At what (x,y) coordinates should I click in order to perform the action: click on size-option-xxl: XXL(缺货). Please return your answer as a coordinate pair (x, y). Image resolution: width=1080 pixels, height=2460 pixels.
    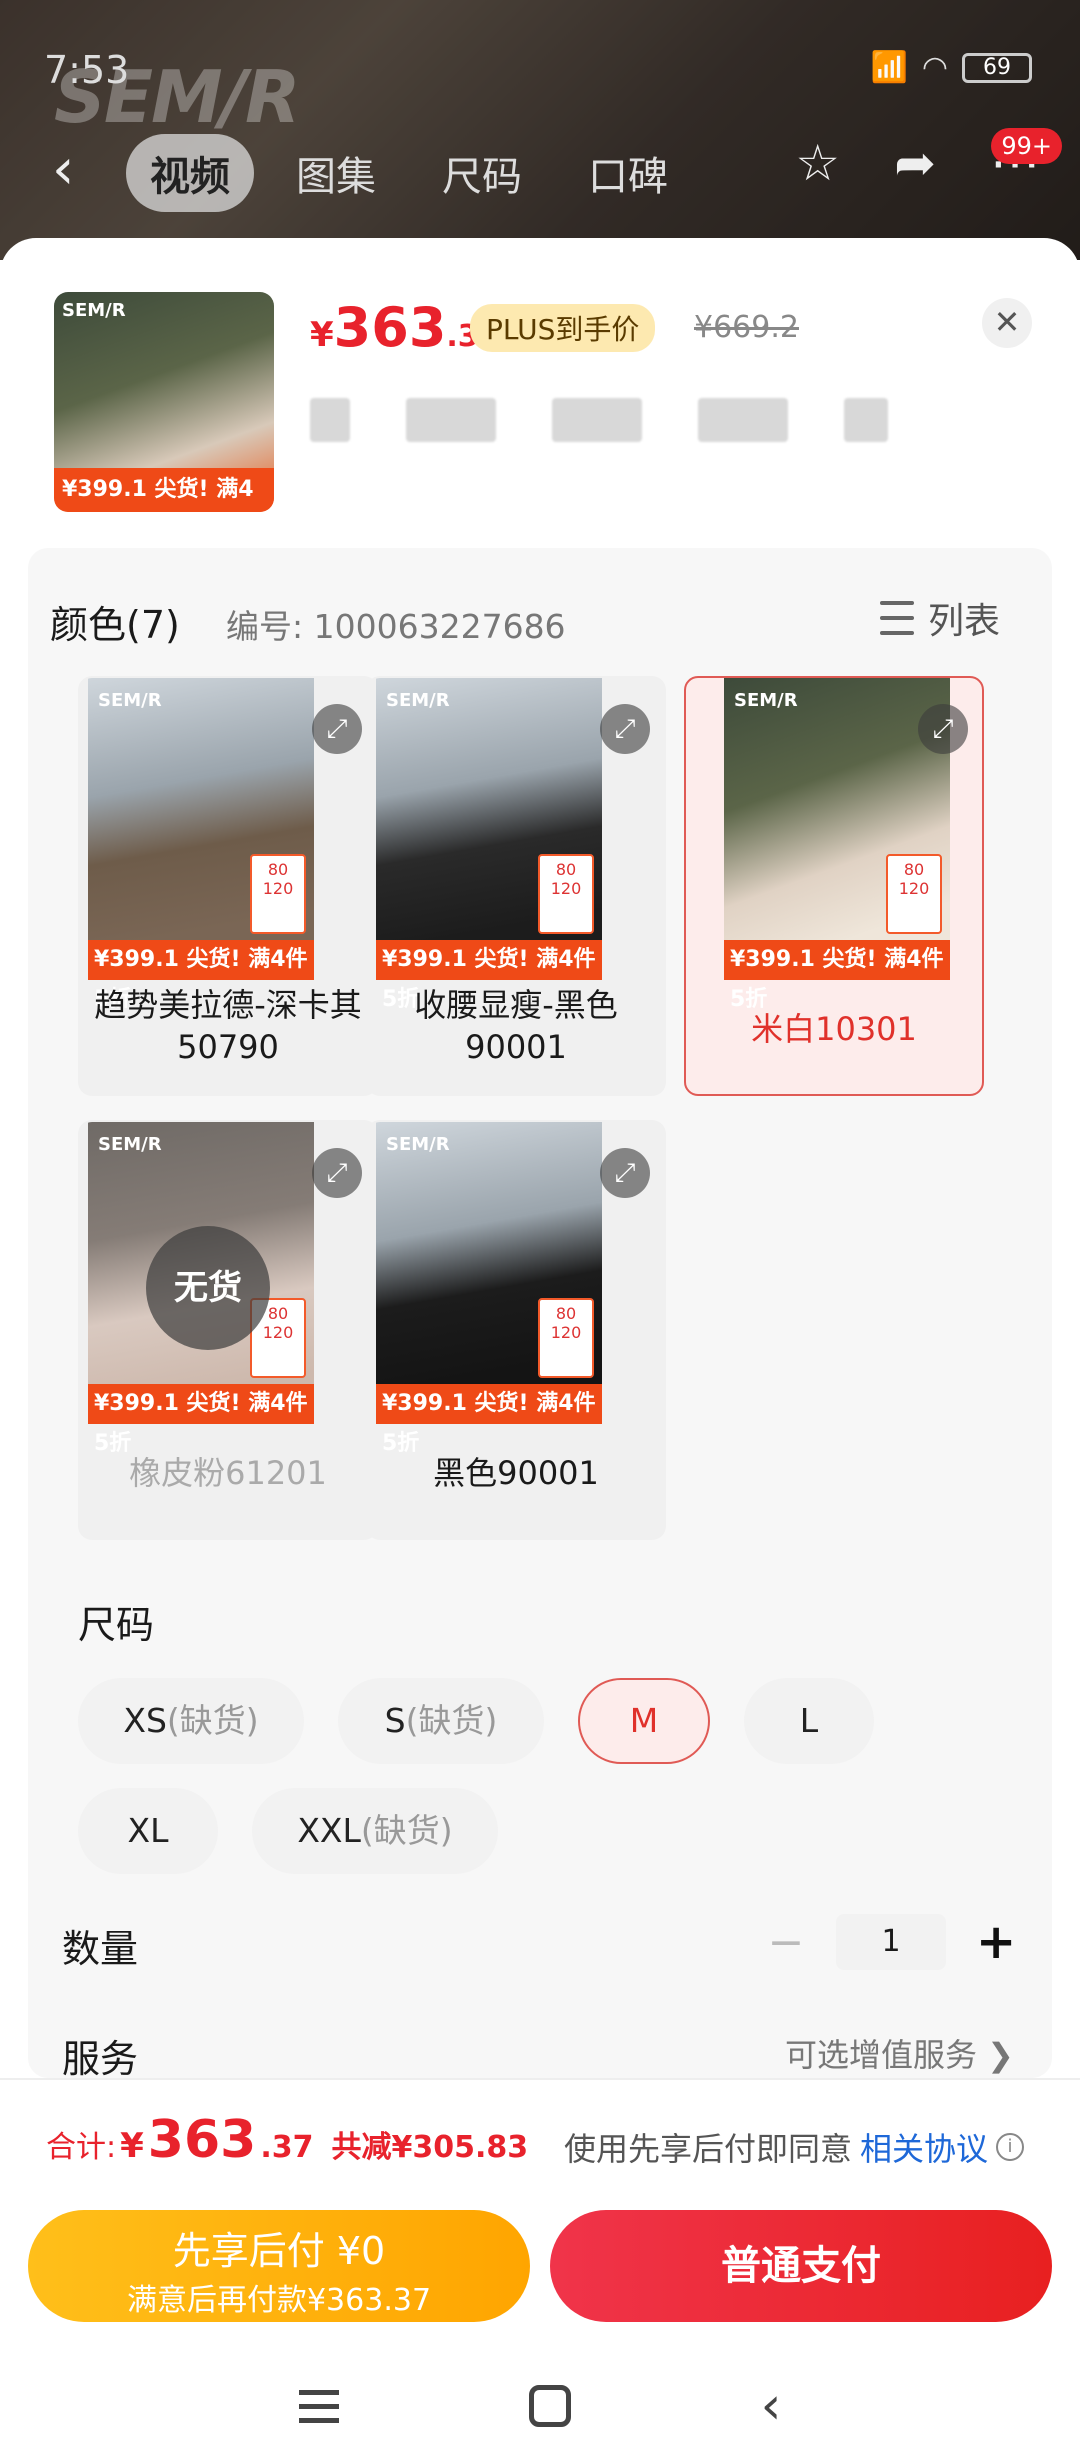
    Looking at the image, I should click on (375, 1831).